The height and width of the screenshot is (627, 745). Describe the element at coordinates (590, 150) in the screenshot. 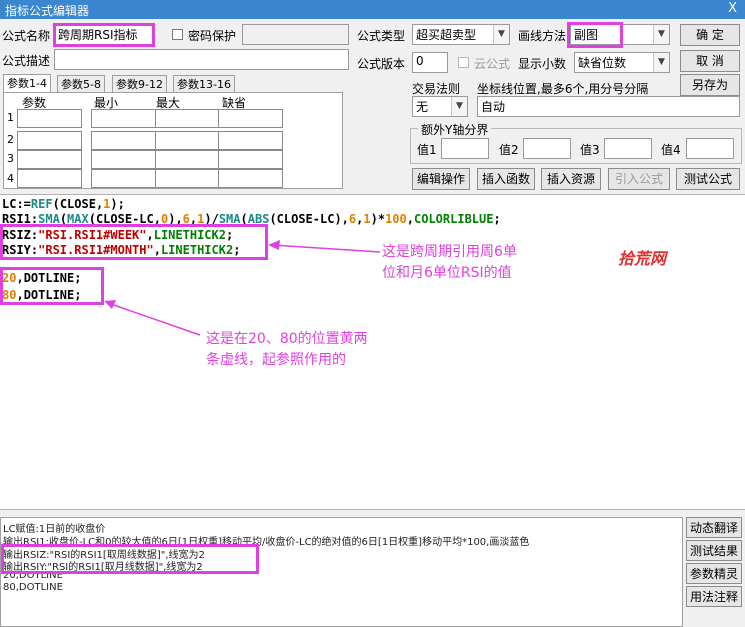

I see `value3-label: 值3` at that location.